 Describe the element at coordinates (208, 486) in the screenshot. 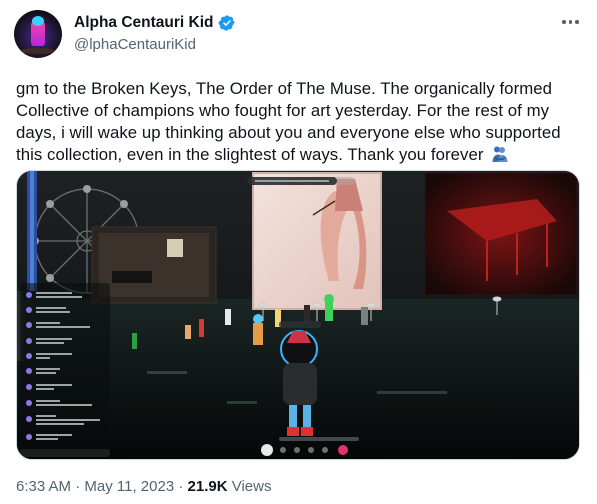

I see `views-count: 21.9K` at that location.